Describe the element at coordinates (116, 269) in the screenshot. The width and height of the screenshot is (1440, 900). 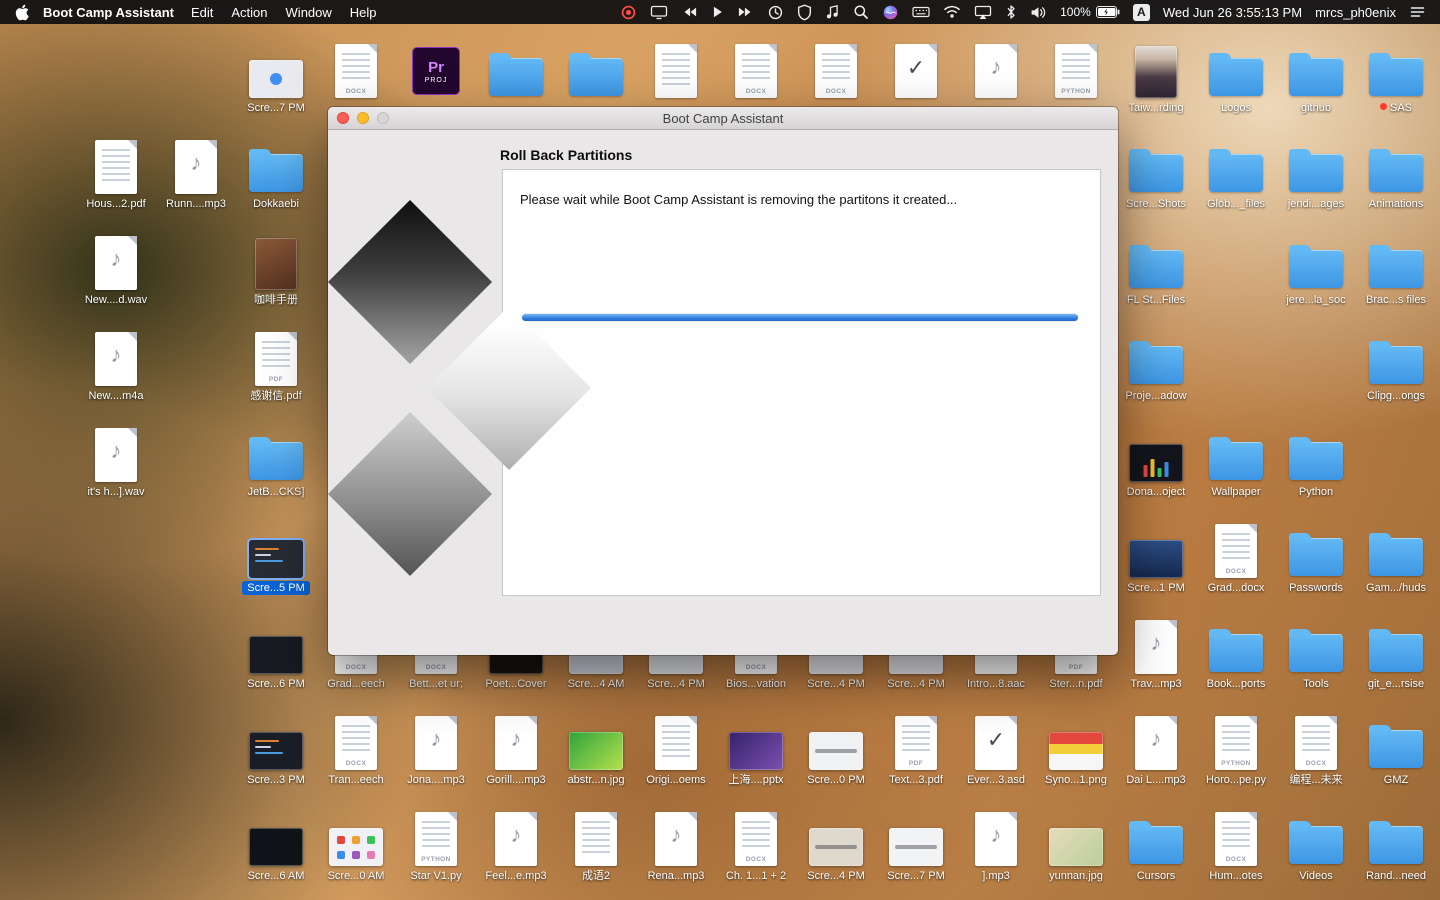
I see `desktop-icon: ♪ New....d.wav` at that location.